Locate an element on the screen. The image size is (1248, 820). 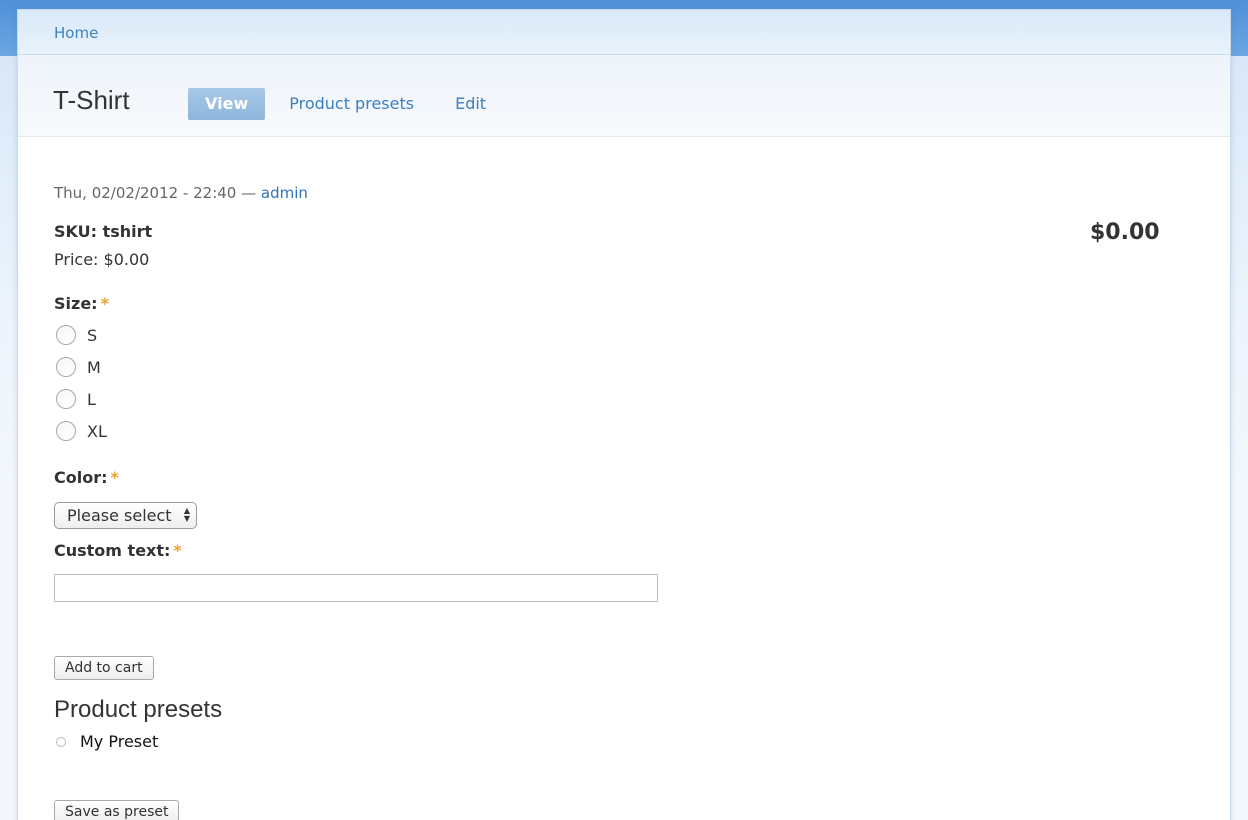
author-link: admin is located at coordinates (284, 193).